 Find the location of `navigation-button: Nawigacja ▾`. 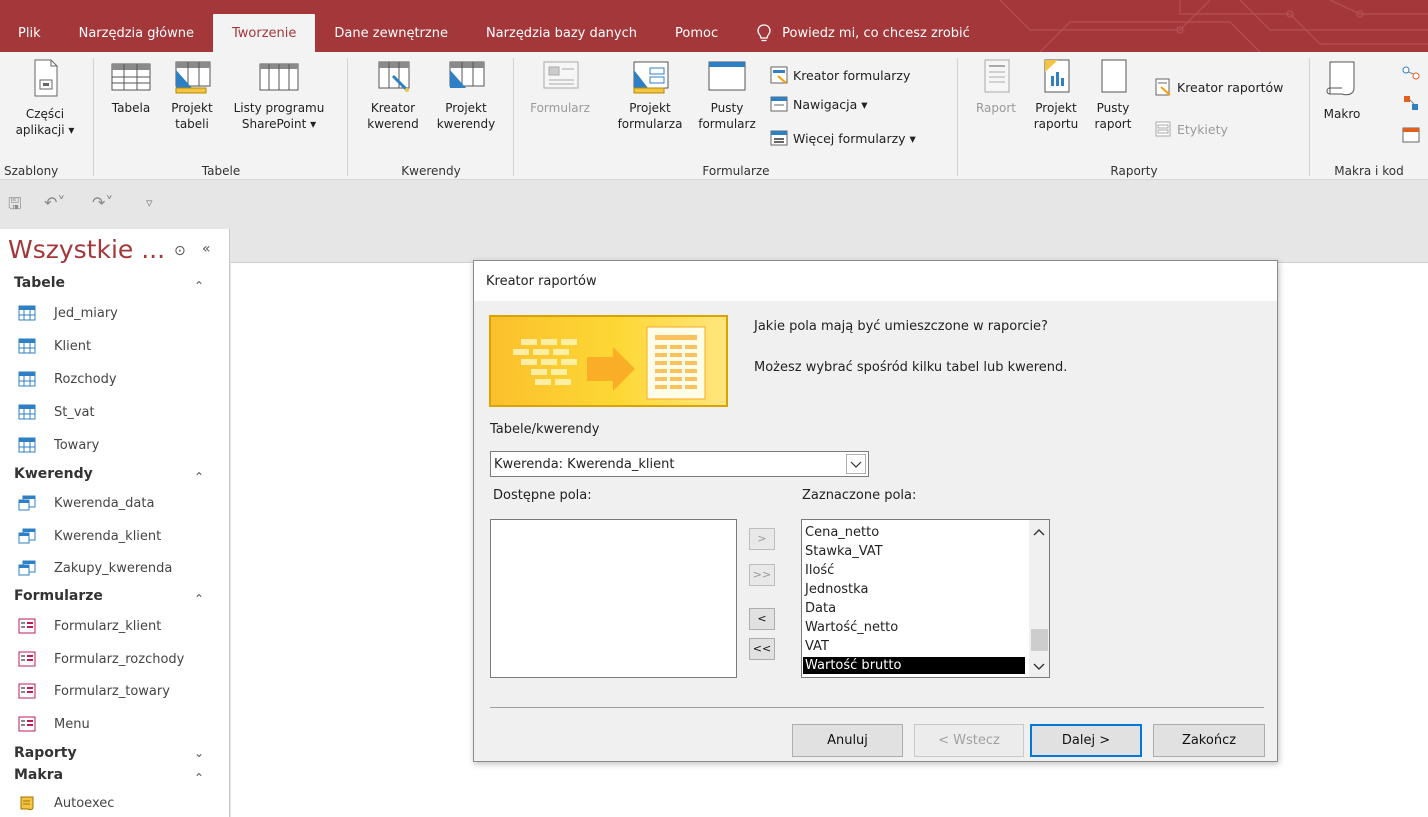

navigation-button: Nawigacja ▾ is located at coordinates (819, 104).